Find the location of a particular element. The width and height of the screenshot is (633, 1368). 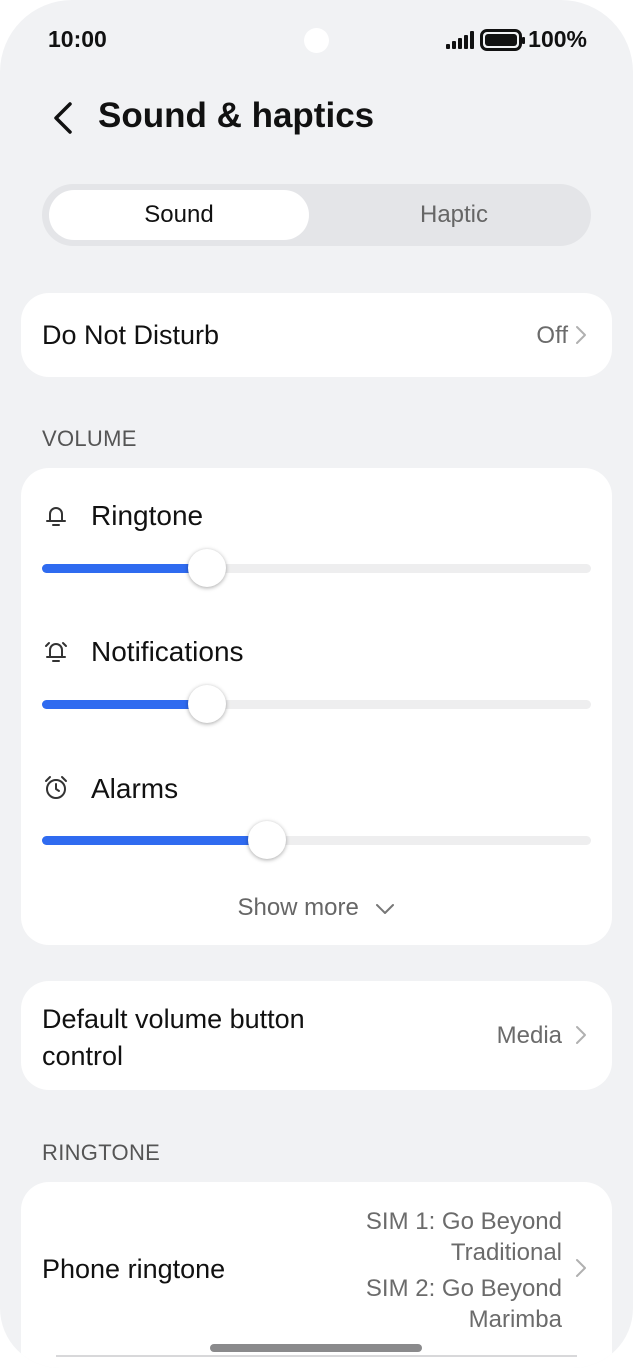

home-indicator is located at coordinates (316, 1348).